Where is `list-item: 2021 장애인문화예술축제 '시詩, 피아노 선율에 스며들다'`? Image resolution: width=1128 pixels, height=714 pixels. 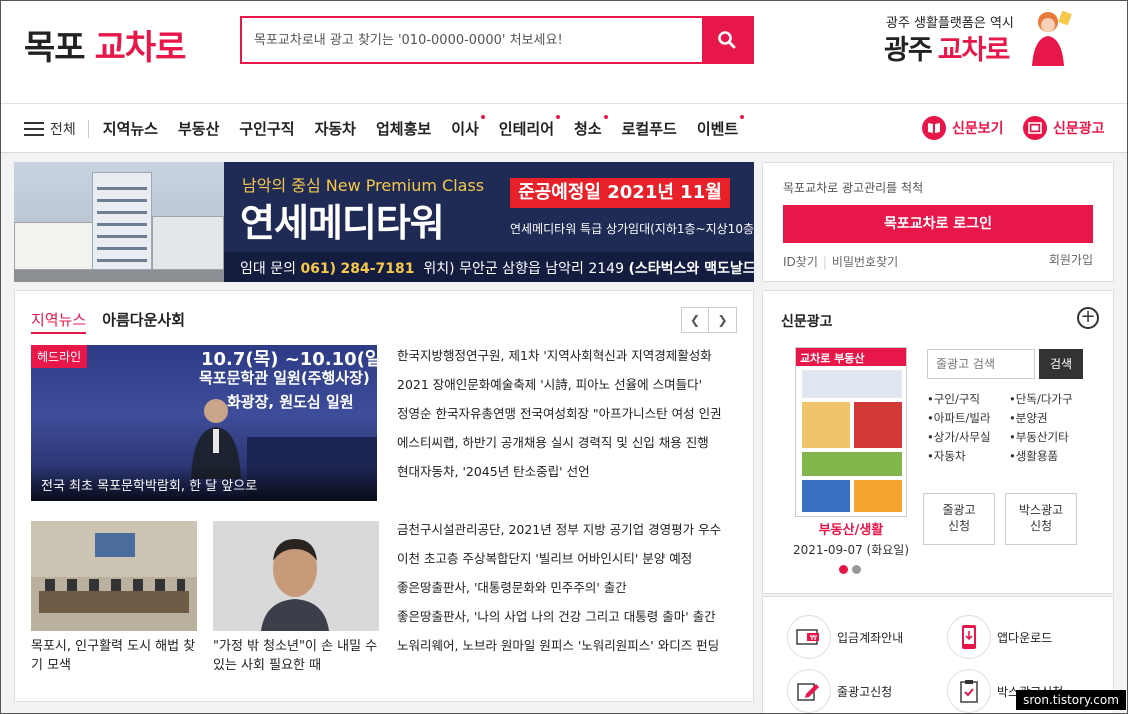
list-item: 2021 장애인문화예술축제 '시詩, 피아노 선율에 스며들다' is located at coordinates (567, 390).